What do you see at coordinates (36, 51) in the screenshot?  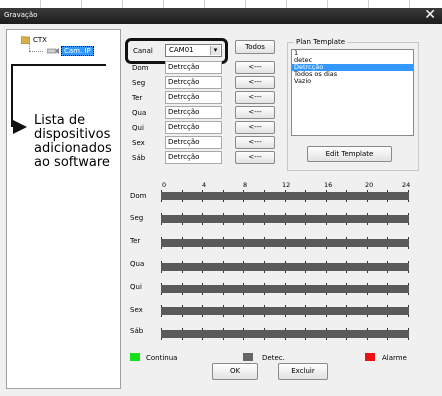 I see `tree-connector` at bounding box center [36, 51].